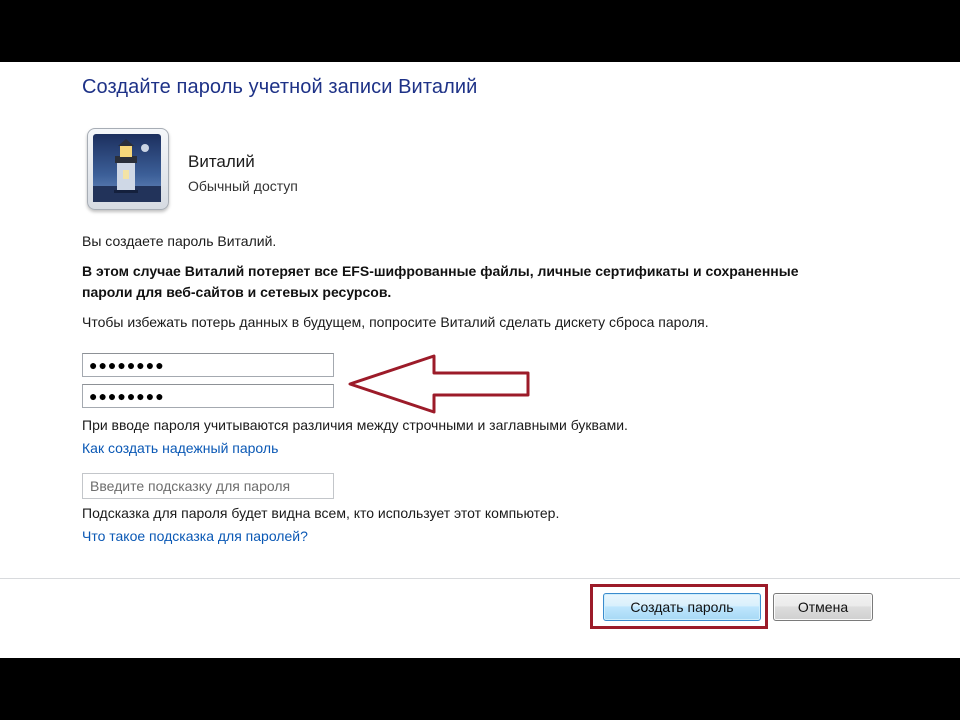 The height and width of the screenshot is (720, 960). What do you see at coordinates (208, 396) in the screenshot?
I see `confirm-password-input: ●●●●●●●●` at bounding box center [208, 396].